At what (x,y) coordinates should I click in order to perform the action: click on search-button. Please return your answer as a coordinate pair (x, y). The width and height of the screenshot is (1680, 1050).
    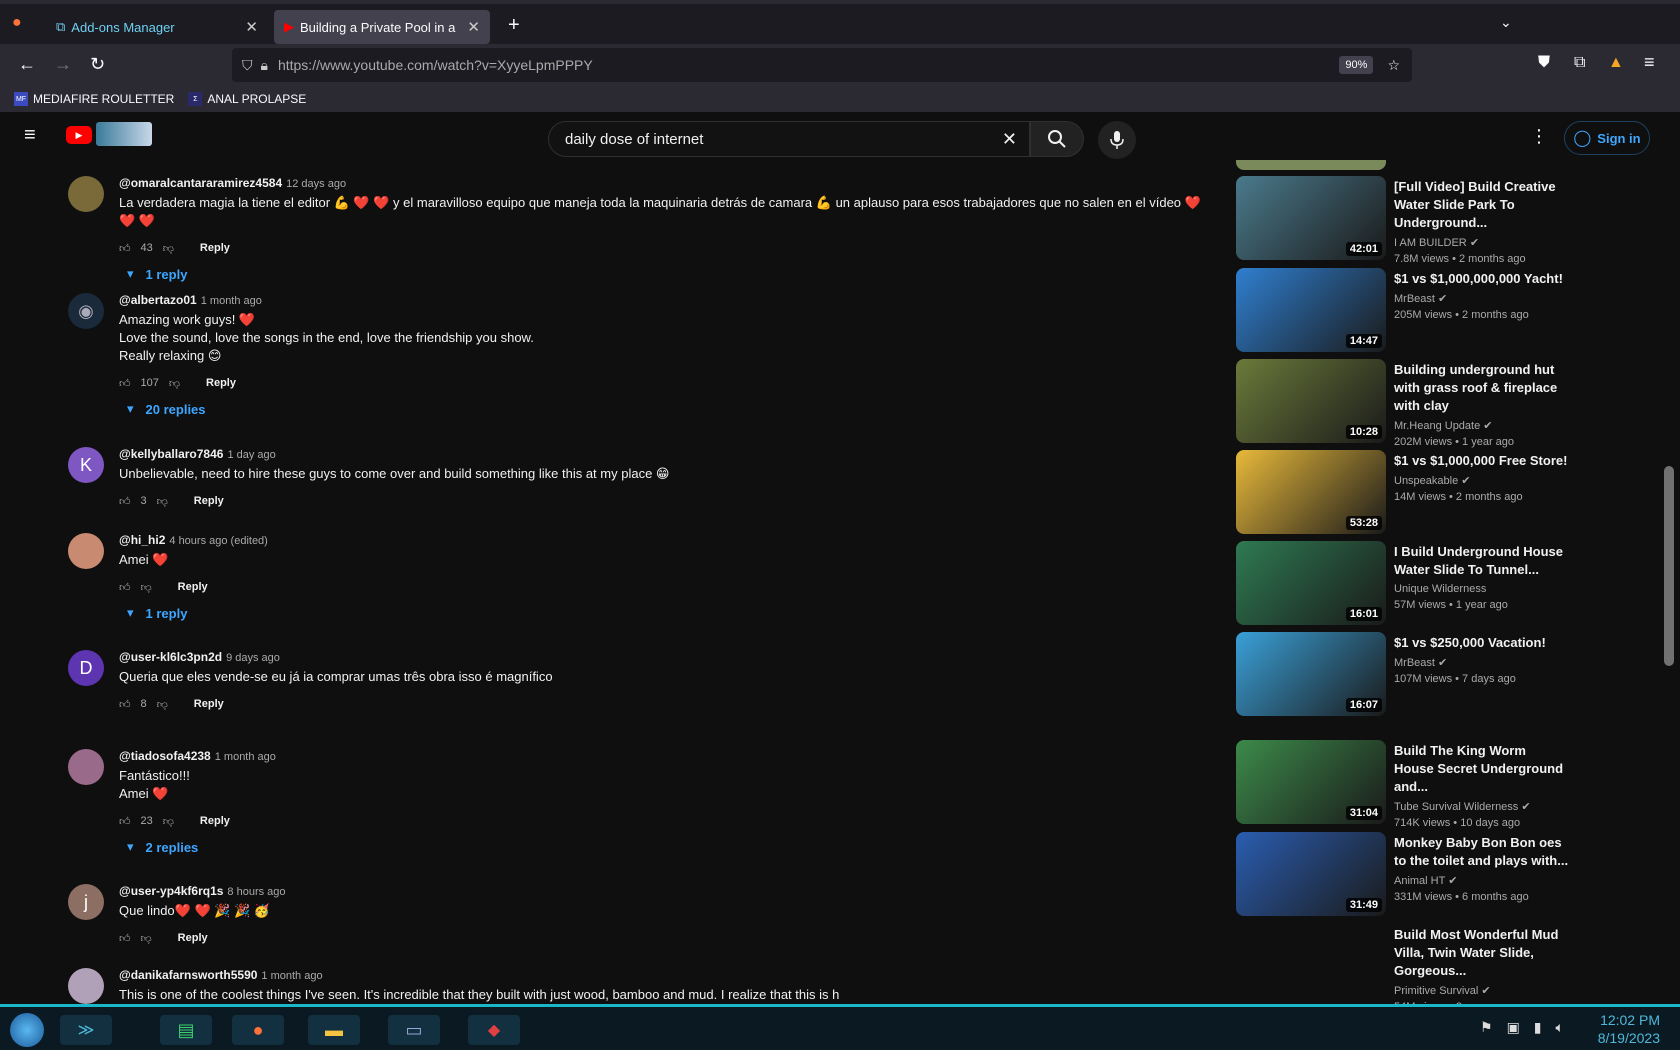
    Looking at the image, I should click on (1057, 139).